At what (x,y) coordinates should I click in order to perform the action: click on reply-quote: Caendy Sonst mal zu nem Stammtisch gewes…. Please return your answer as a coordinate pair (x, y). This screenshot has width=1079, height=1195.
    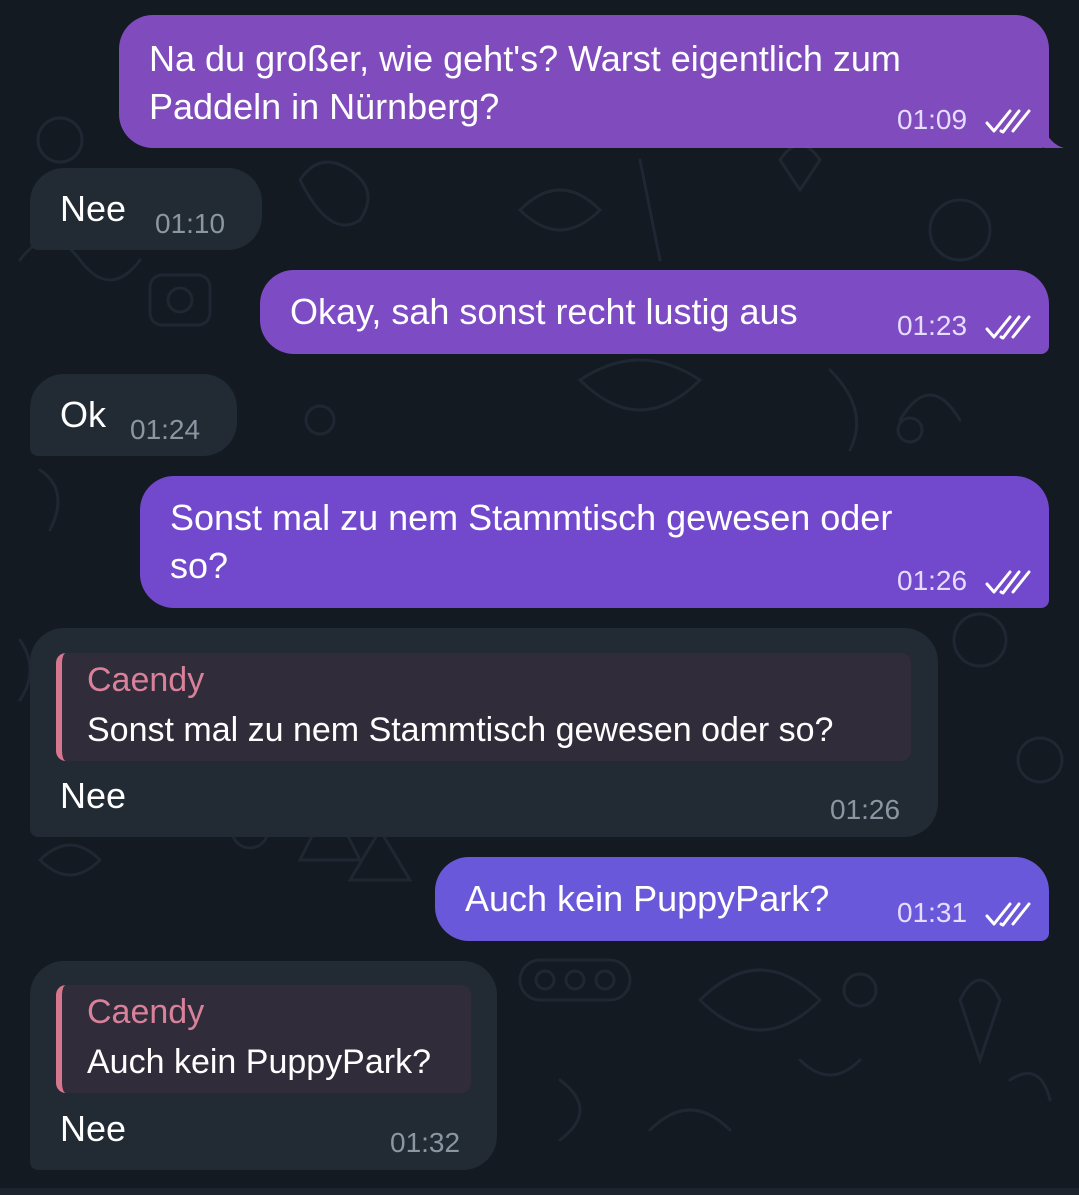
    Looking at the image, I should click on (483, 707).